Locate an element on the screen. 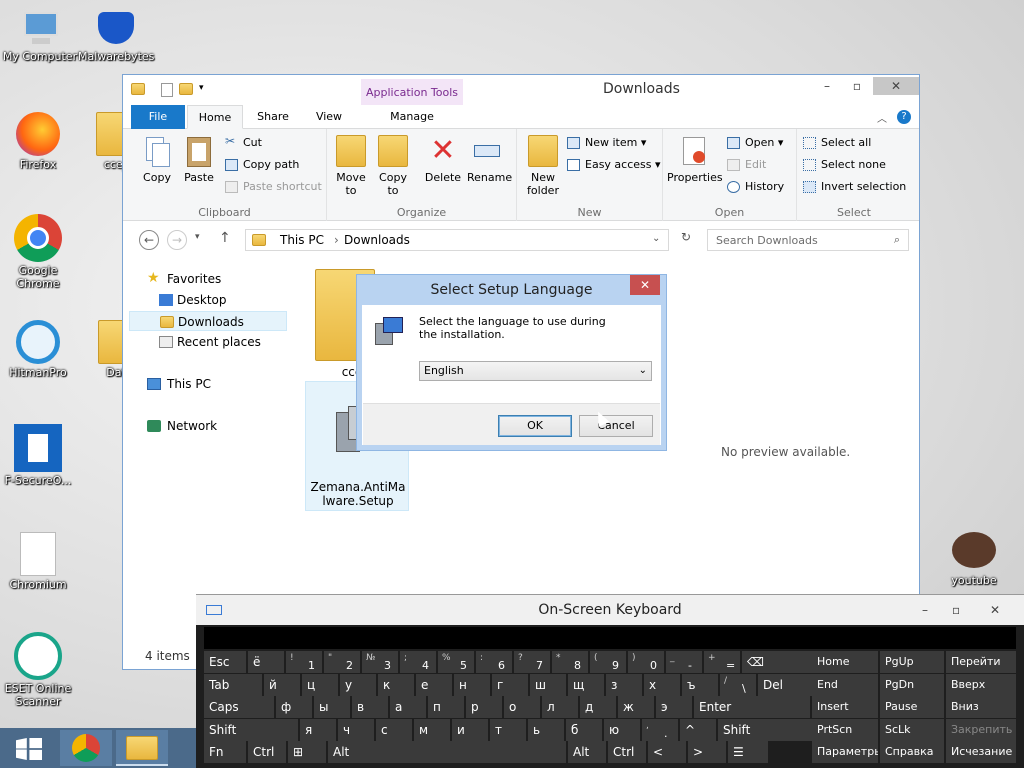  edit-button: Edit is located at coordinates (746, 165).